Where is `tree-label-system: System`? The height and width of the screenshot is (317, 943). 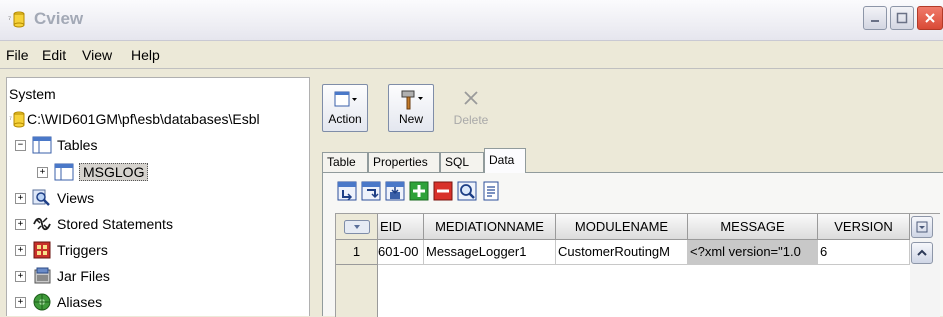 tree-label-system: System is located at coordinates (32, 94).